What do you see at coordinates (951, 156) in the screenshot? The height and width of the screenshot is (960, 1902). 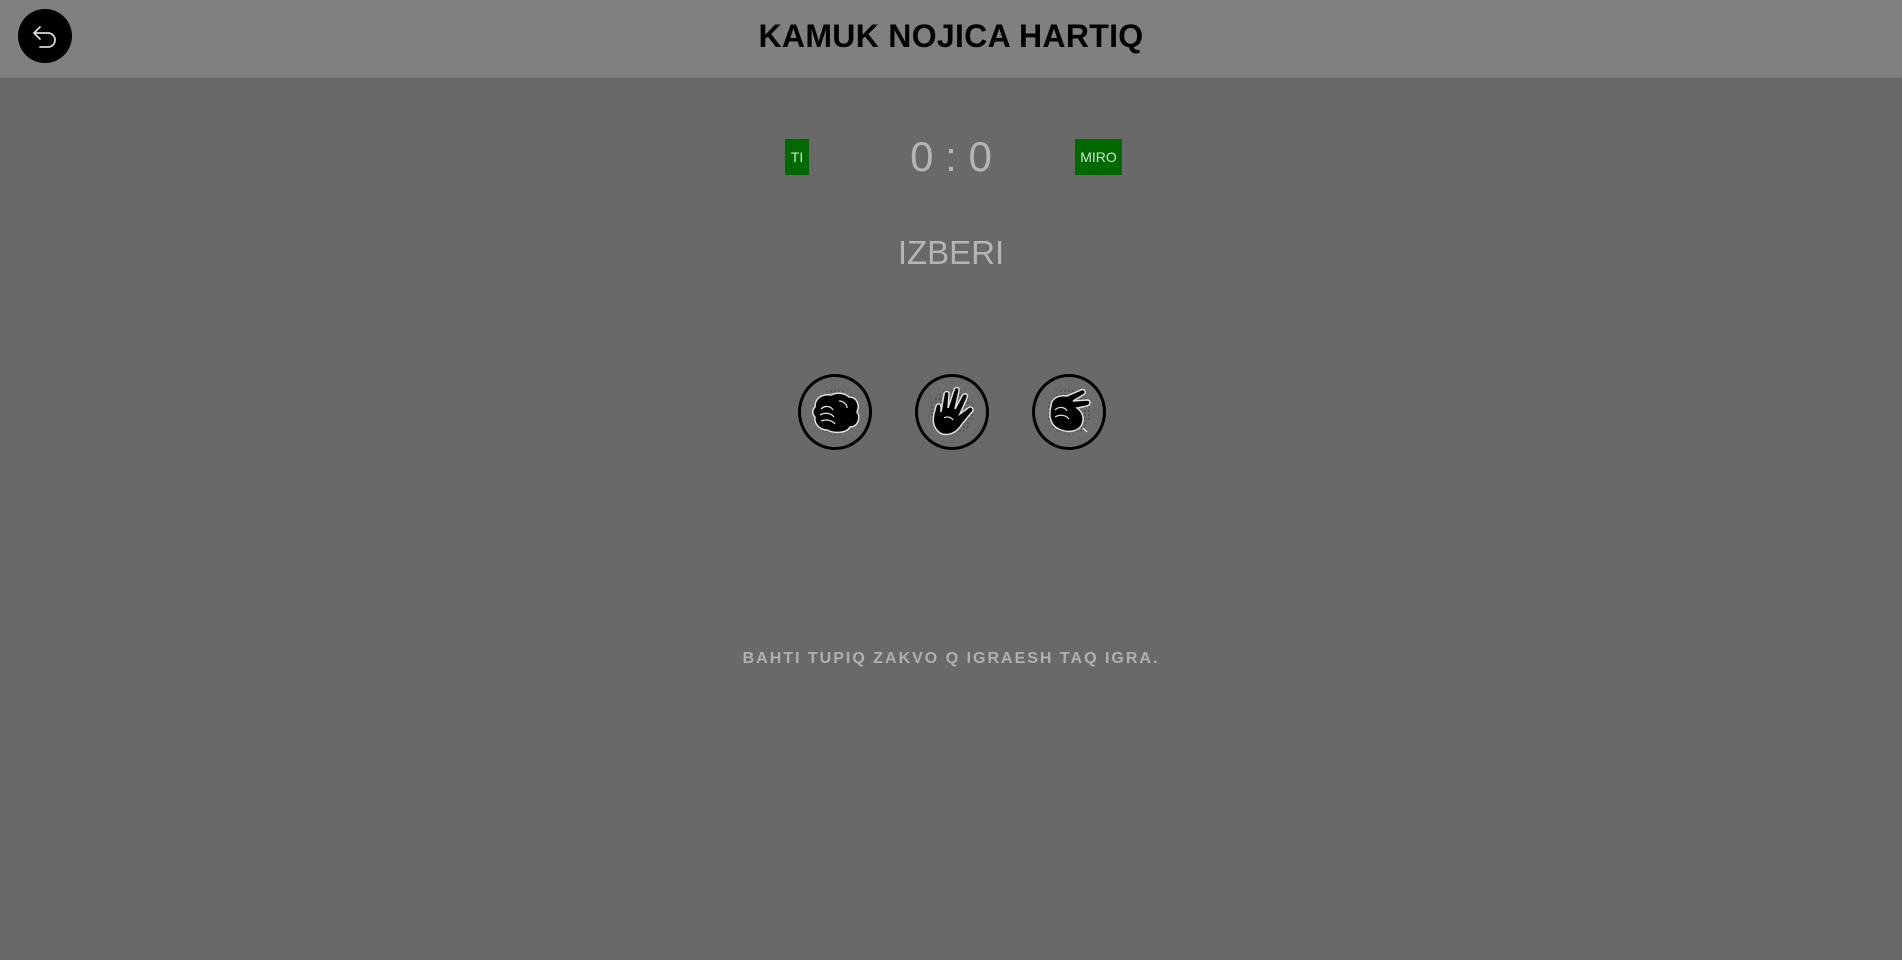 I see `score-display: 0` at bounding box center [951, 156].